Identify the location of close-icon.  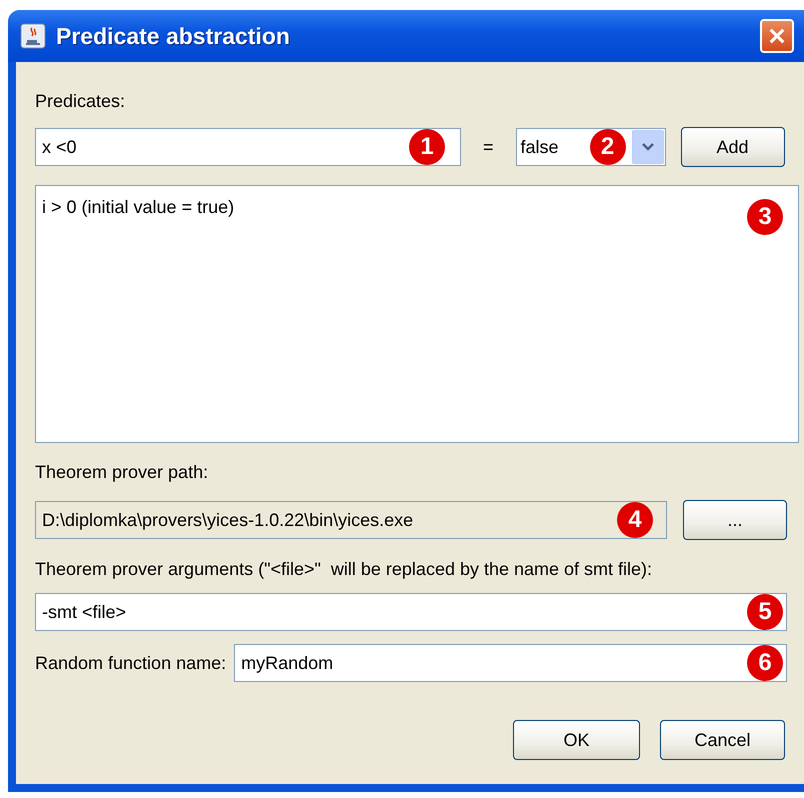
(777, 36).